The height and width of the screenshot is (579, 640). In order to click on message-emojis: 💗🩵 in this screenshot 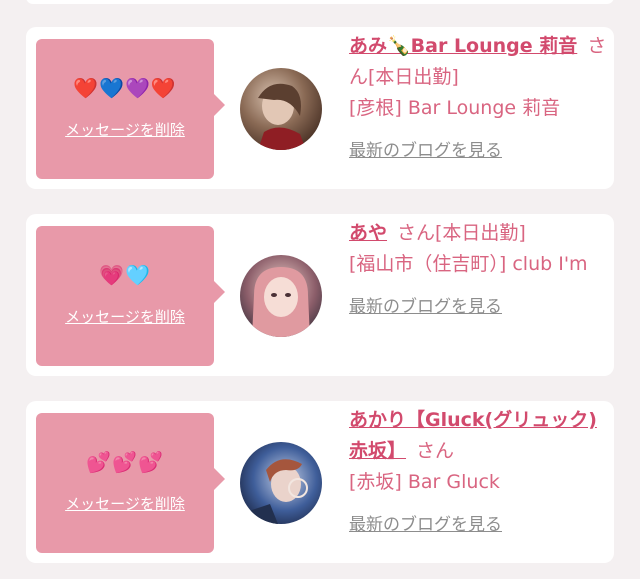, I will do `click(125, 275)`.